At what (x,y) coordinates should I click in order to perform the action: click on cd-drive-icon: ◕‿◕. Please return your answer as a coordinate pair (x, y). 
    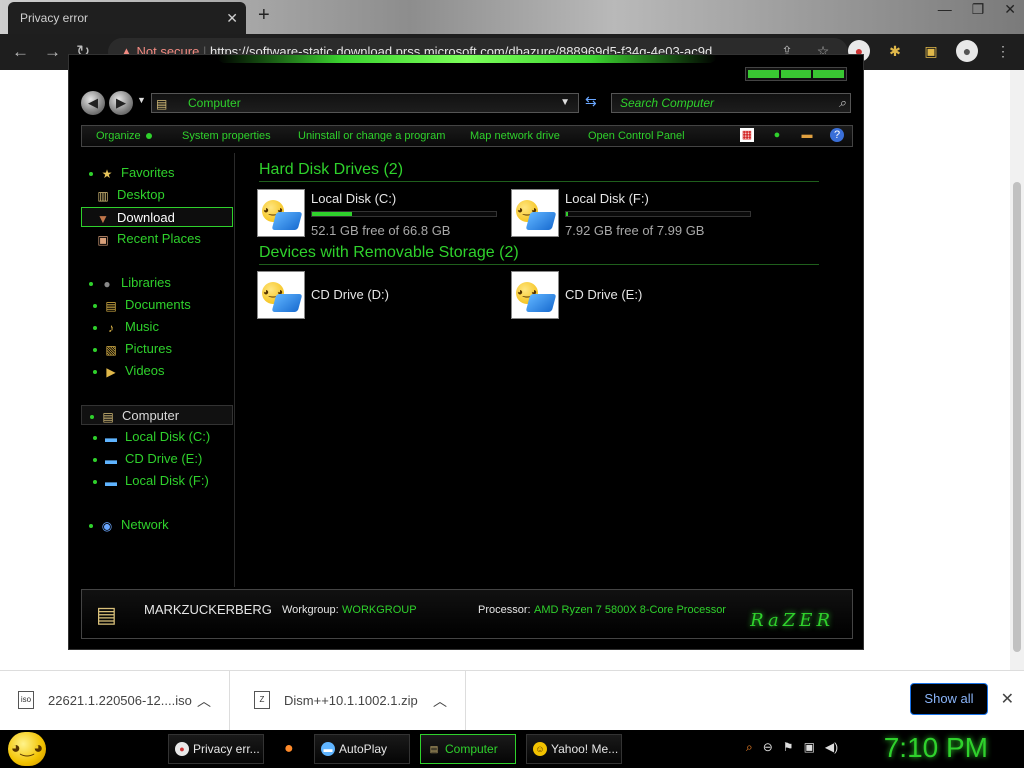
    Looking at the image, I should click on (535, 295).